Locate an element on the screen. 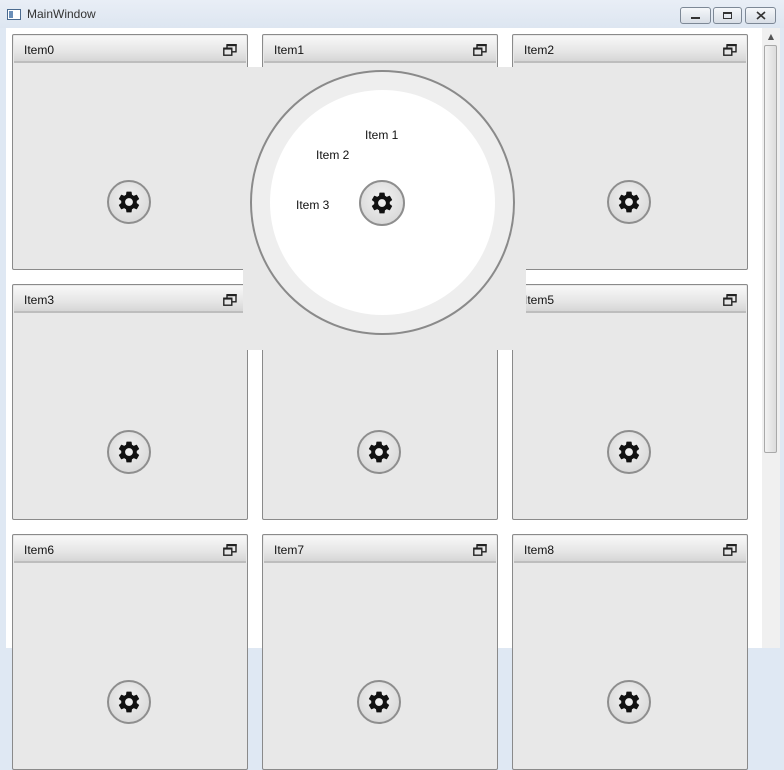  close-icon is located at coordinates (760, 15).